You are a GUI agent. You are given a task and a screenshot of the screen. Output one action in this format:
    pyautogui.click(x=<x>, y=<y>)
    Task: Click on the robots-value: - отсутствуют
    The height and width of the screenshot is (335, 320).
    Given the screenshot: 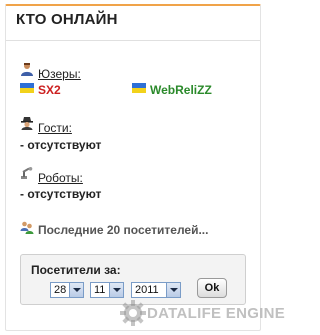 What is the action you would take?
    pyautogui.click(x=61, y=194)
    